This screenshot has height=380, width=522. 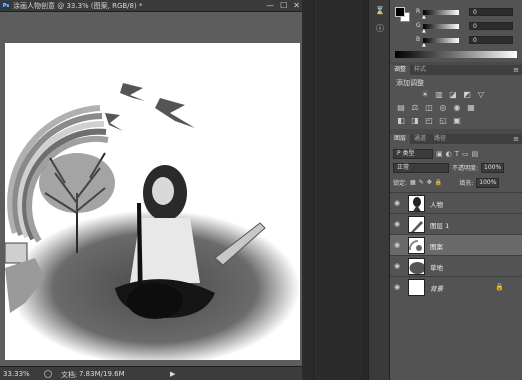 What do you see at coordinates (380, 29) in the screenshot?
I see `info-icon: ⓘ` at bounding box center [380, 29].